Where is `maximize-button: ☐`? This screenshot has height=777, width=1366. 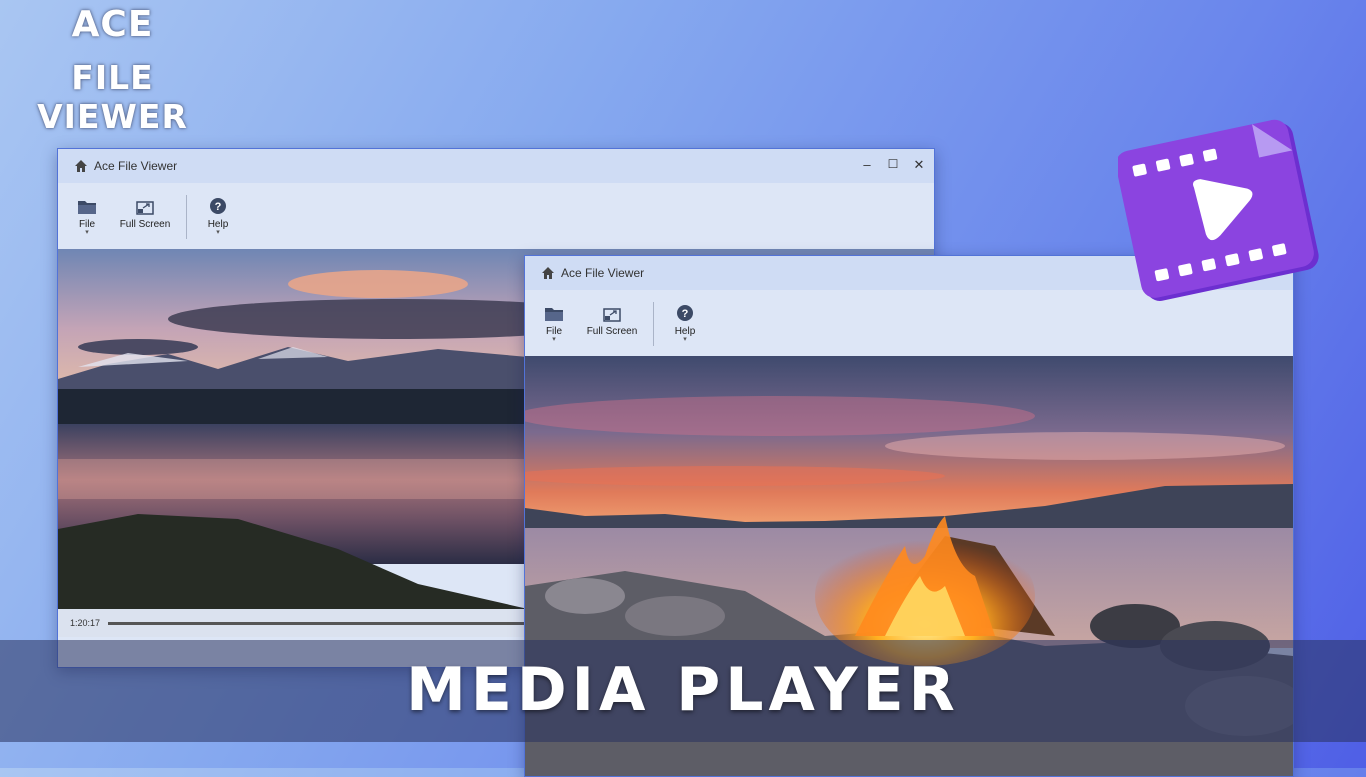
maximize-button: ☐ is located at coordinates (893, 164).